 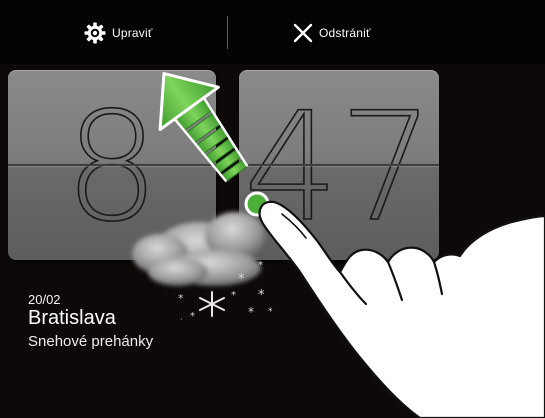 I want to click on weather-condition: Snehové prehánky, so click(x=91, y=341).